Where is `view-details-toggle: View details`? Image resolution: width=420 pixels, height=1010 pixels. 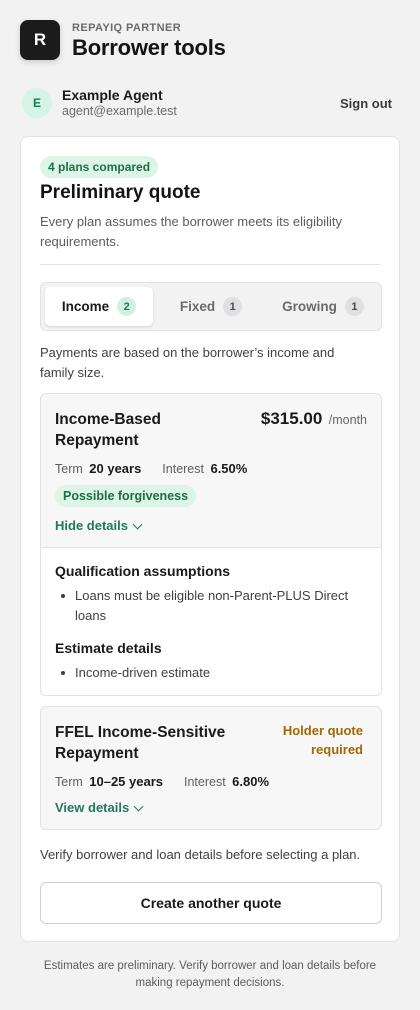
view-details-toggle: View details is located at coordinates (99, 807).